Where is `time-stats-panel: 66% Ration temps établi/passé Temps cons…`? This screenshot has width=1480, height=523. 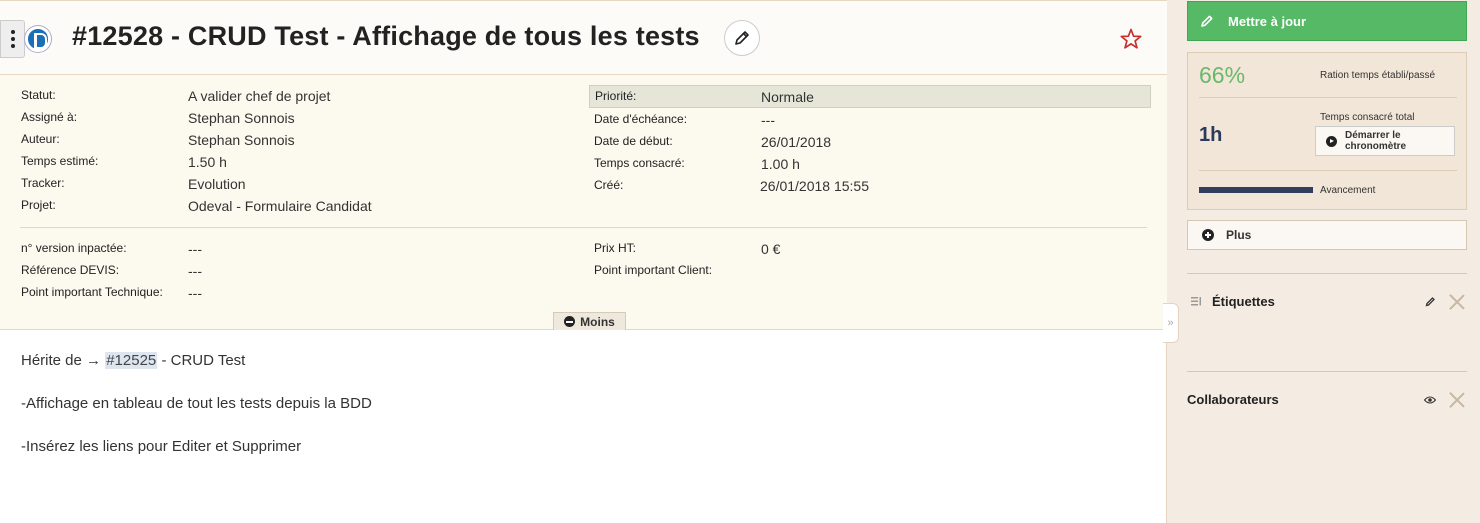 time-stats-panel: 66% Ration temps établi/passé Temps cons… is located at coordinates (1327, 131).